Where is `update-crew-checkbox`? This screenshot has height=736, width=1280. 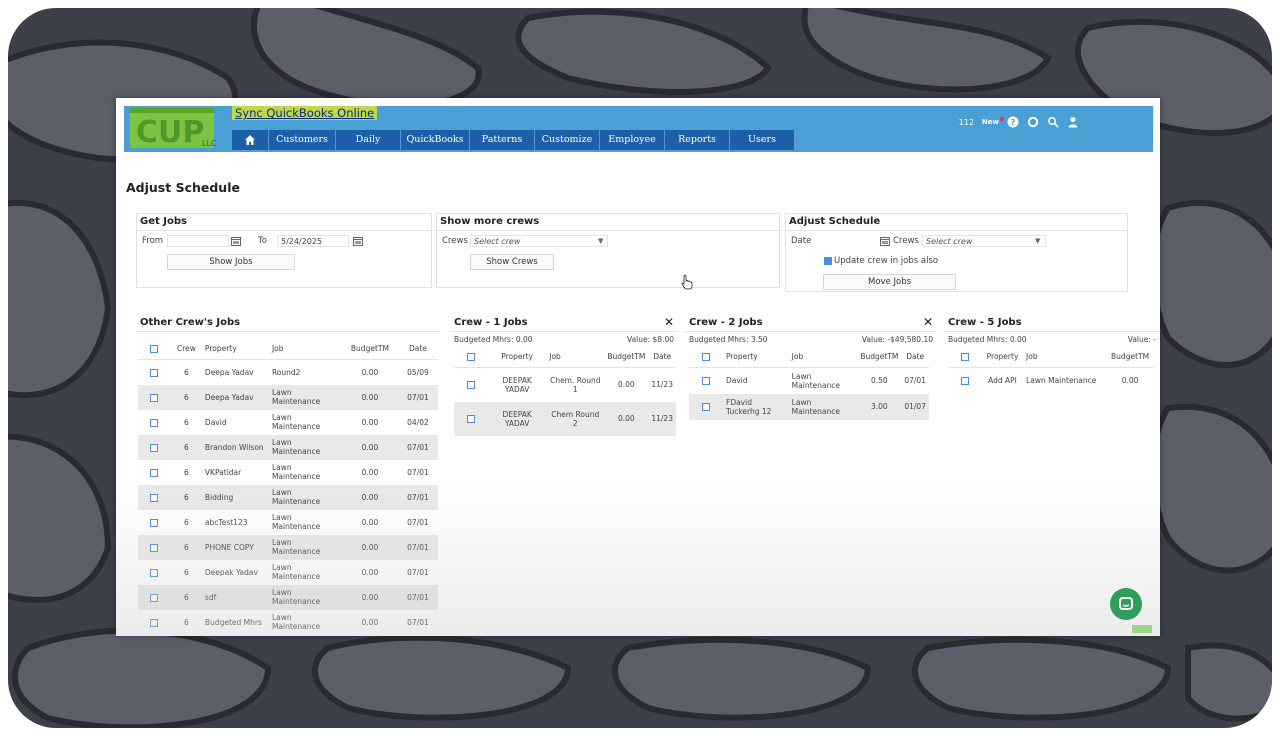
update-crew-checkbox is located at coordinates (828, 261).